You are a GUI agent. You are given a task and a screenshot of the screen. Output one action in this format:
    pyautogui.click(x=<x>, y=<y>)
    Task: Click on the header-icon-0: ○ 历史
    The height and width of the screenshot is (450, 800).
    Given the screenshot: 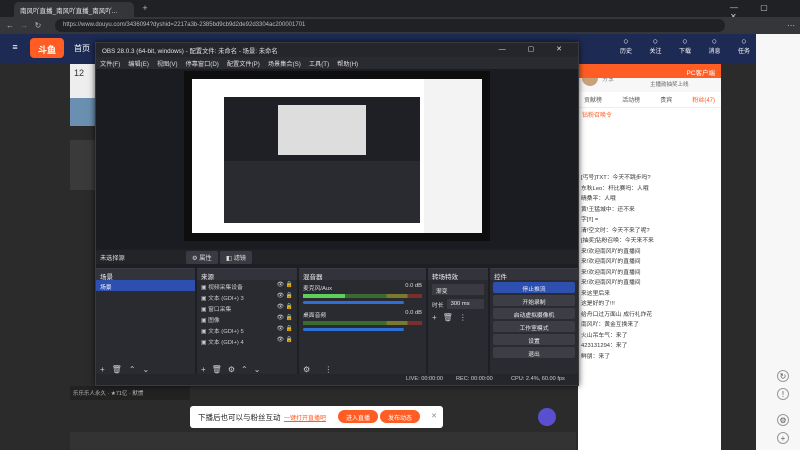 What is the action you would take?
    pyautogui.click(x=626, y=47)
    